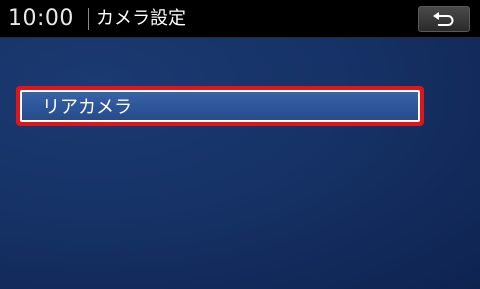 This screenshot has width=480, height=289. What do you see at coordinates (41, 18) in the screenshot?
I see `clock: 10:00` at bounding box center [41, 18].